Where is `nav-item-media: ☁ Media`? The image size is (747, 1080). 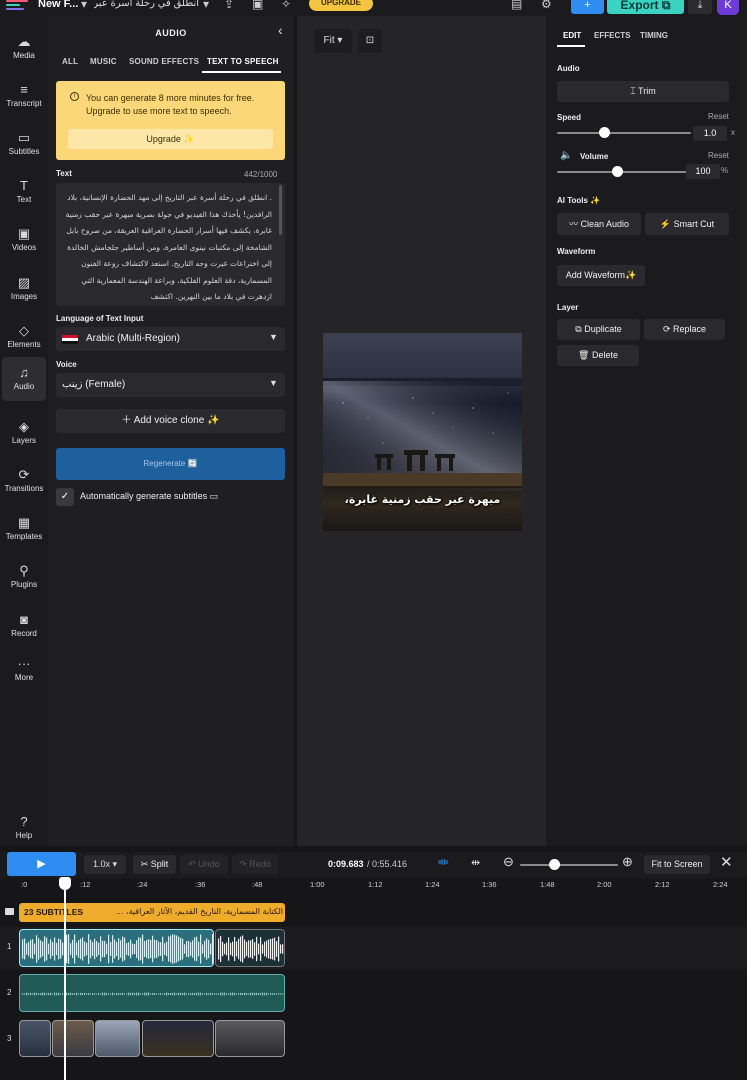 nav-item-media: ☁ Media is located at coordinates (24, 48).